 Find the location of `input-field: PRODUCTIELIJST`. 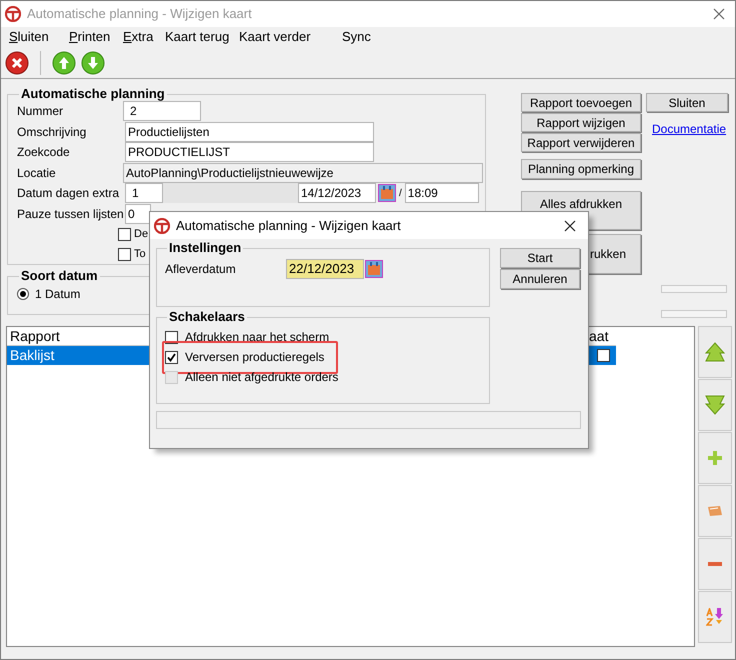

input-field: PRODUCTIELIJST is located at coordinates (249, 152).